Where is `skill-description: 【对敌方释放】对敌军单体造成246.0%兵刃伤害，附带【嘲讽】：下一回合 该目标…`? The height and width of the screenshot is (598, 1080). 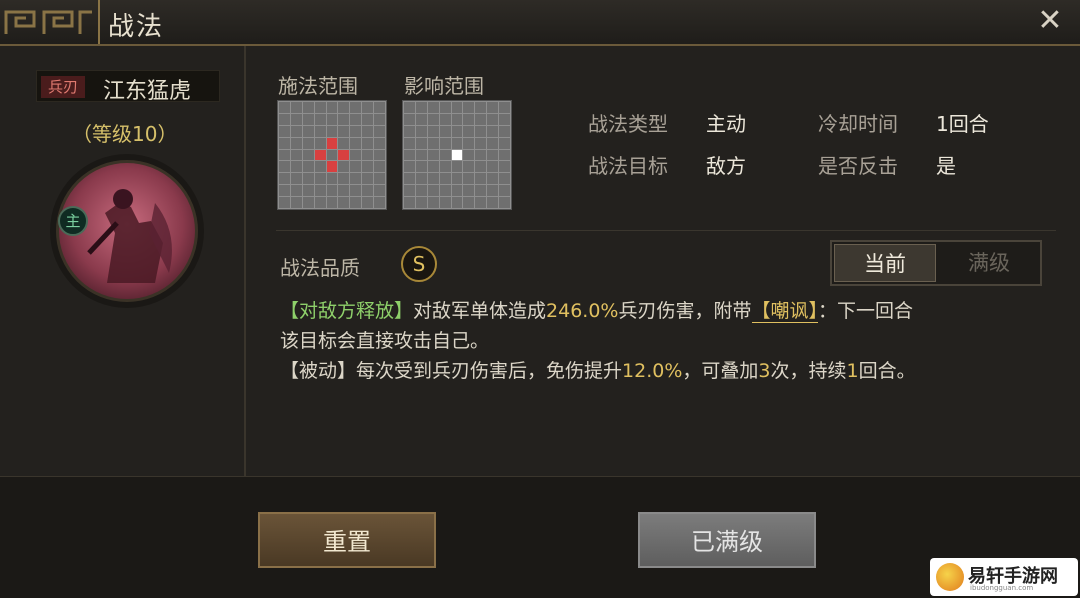 skill-description: 【对敌方释放】对敌军单体造成246.0%兵刃伤害，附带【嘲讽】：下一回合 该目标… is located at coordinates (665, 341).